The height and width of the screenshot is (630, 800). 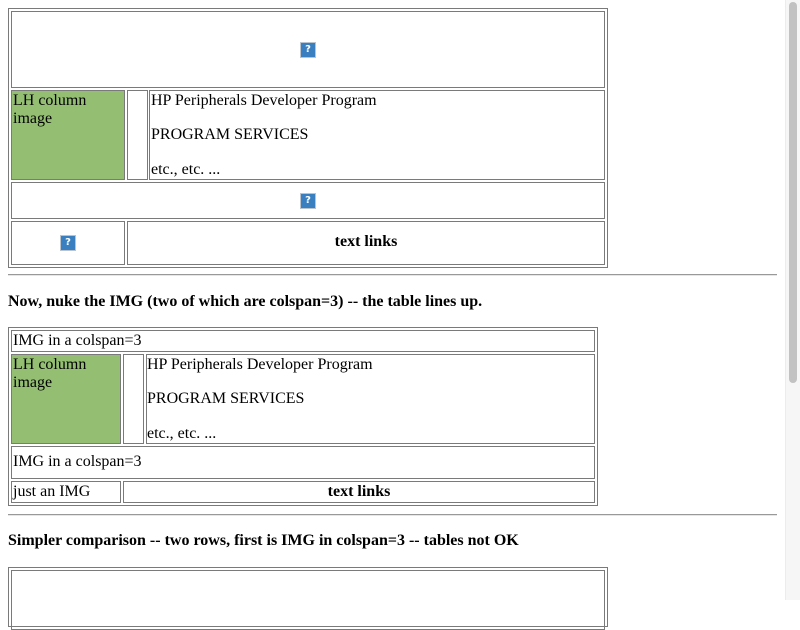 I want to click on scrollbar-thumb, so click(x=793, y=192).